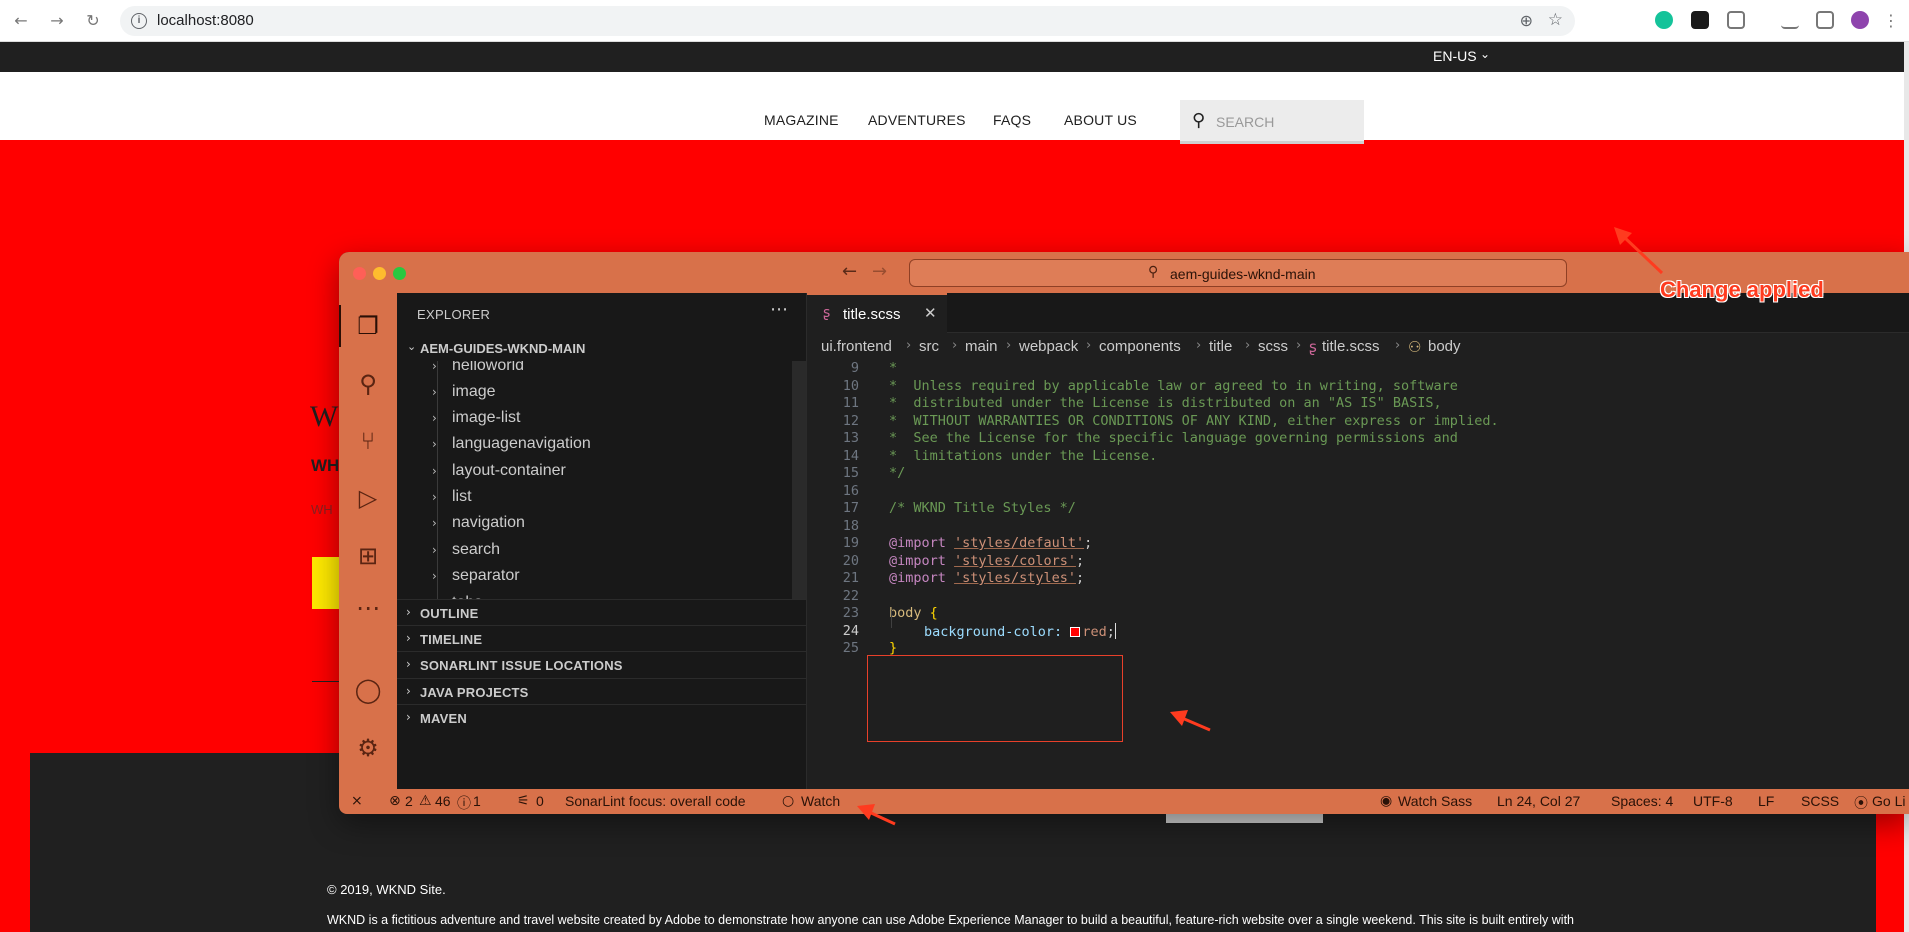 This screenshot has height=932, width=1909. I want to click on address-bar: i localhost:8080 ⊕ ☆, so click(847, 21).